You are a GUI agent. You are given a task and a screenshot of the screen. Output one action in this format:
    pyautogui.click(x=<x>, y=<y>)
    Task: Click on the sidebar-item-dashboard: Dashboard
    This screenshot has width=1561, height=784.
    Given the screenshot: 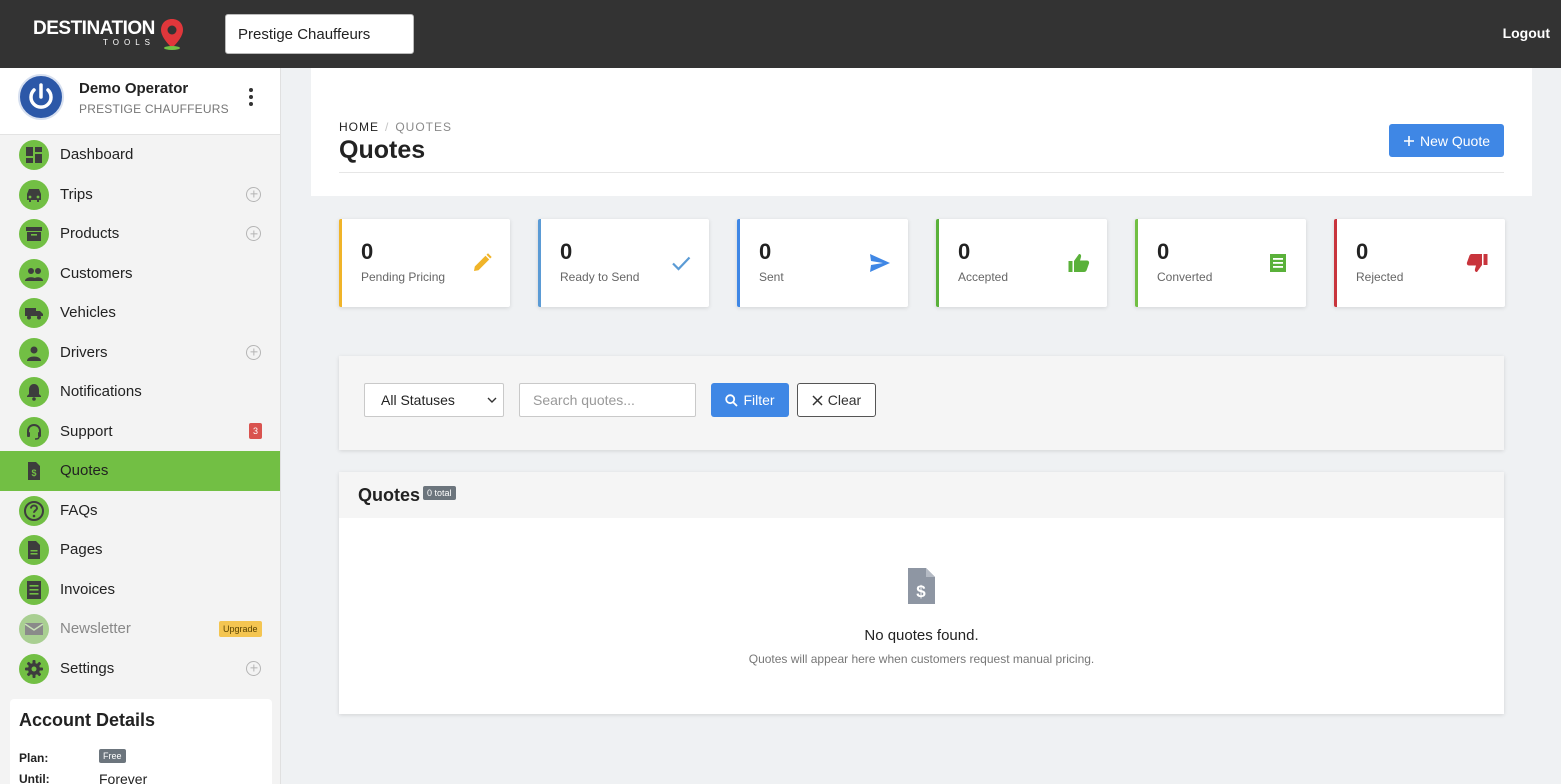 What is the action you would take?
    pyautogui.click(x=140, y=155)
    